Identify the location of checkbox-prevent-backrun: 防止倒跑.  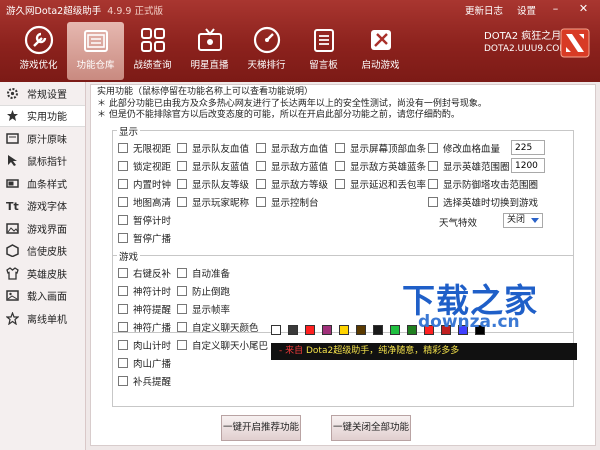
(203, 291).